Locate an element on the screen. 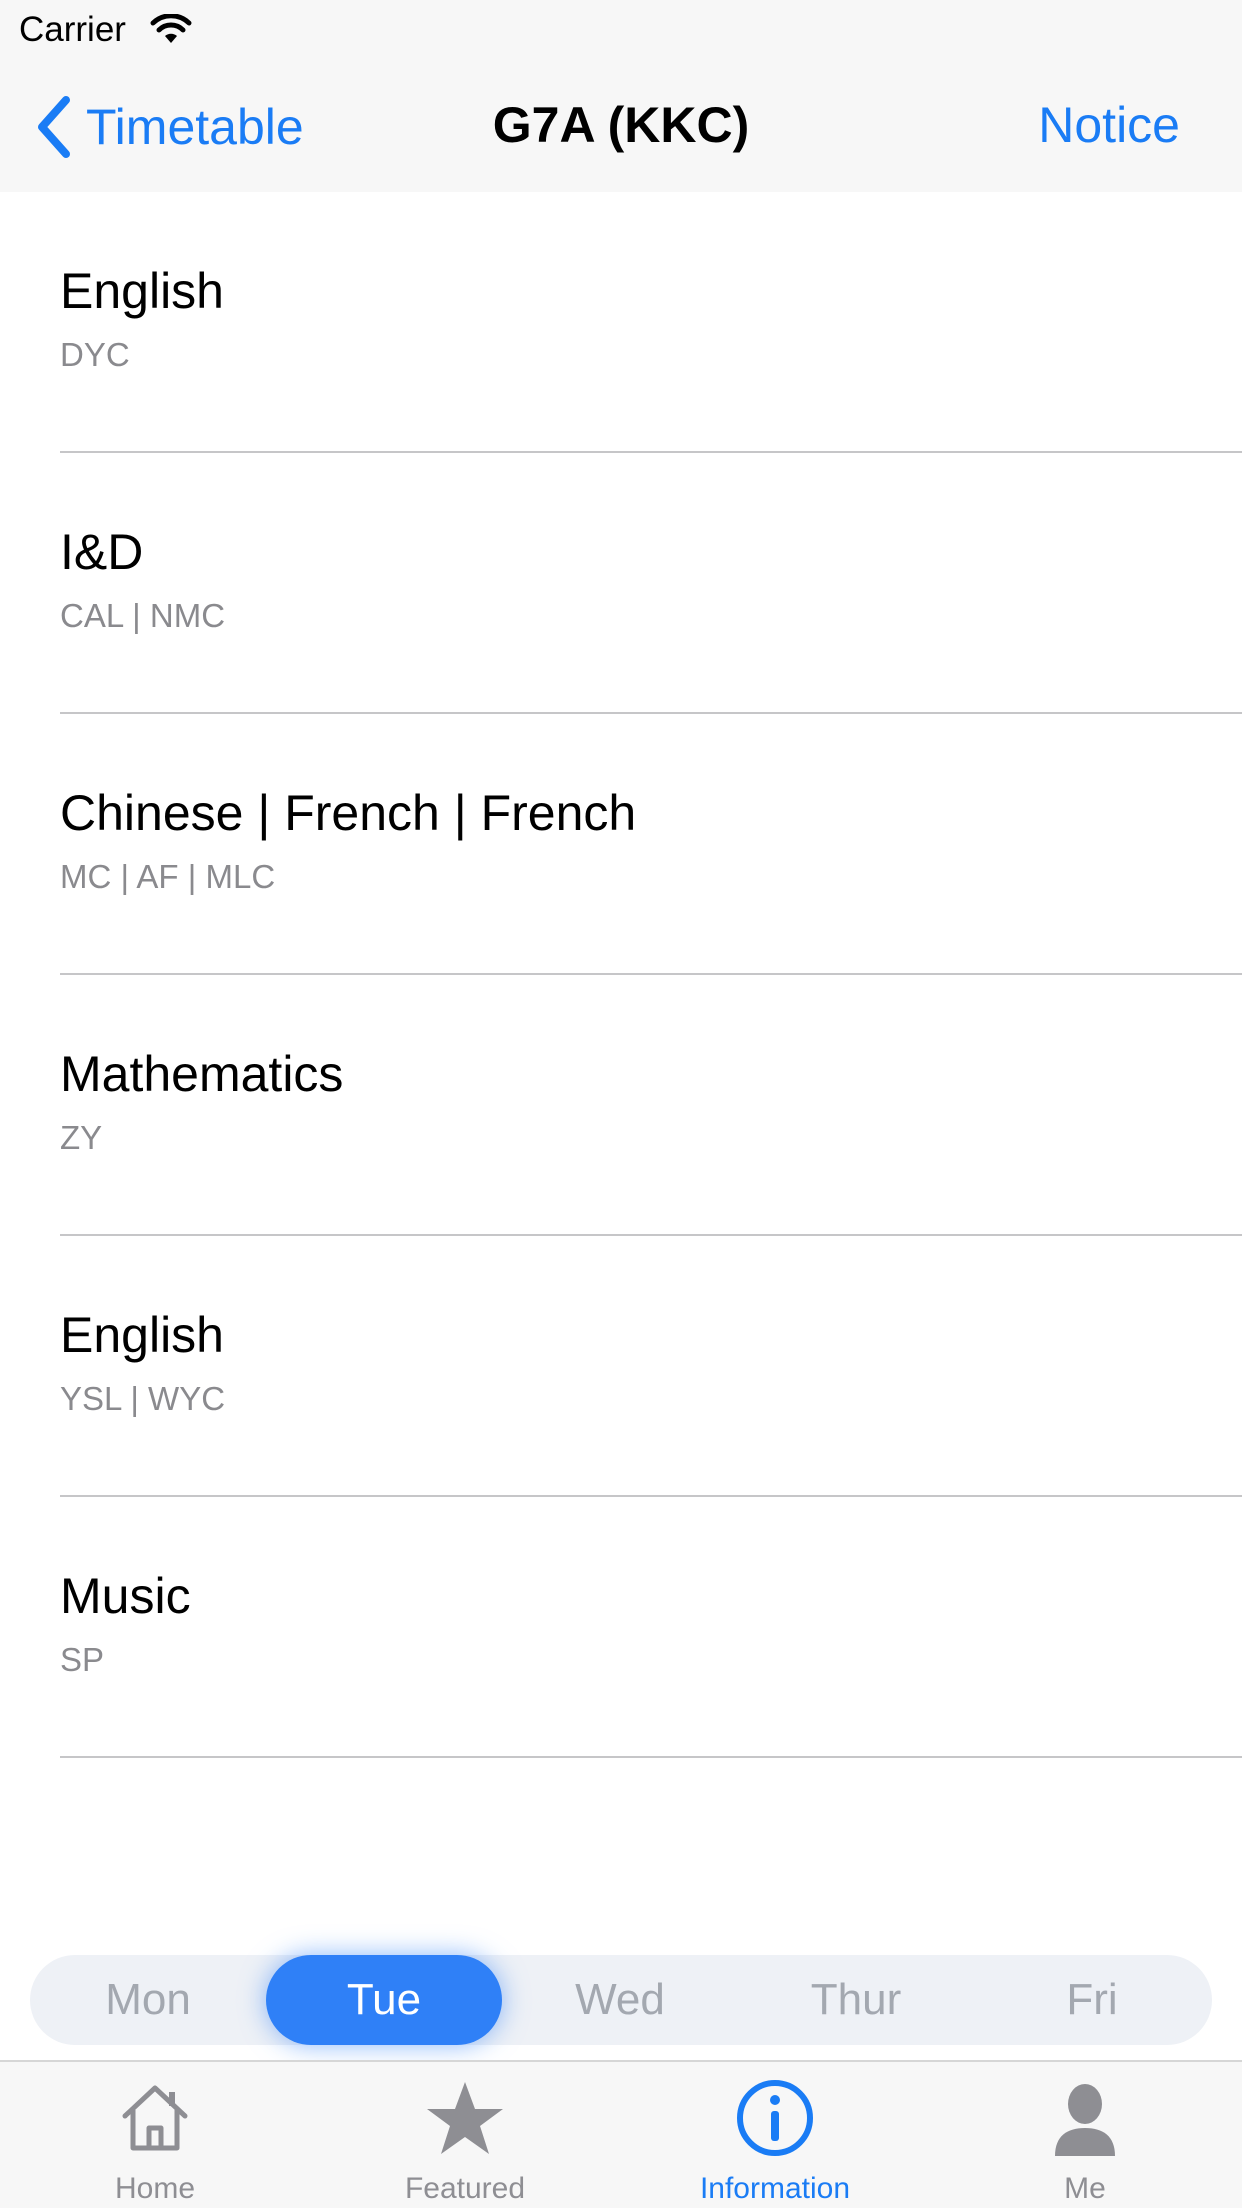 This screenshot has height=2208, width=1242. tab-featured: Featured is located at coordinates (465, 2135).